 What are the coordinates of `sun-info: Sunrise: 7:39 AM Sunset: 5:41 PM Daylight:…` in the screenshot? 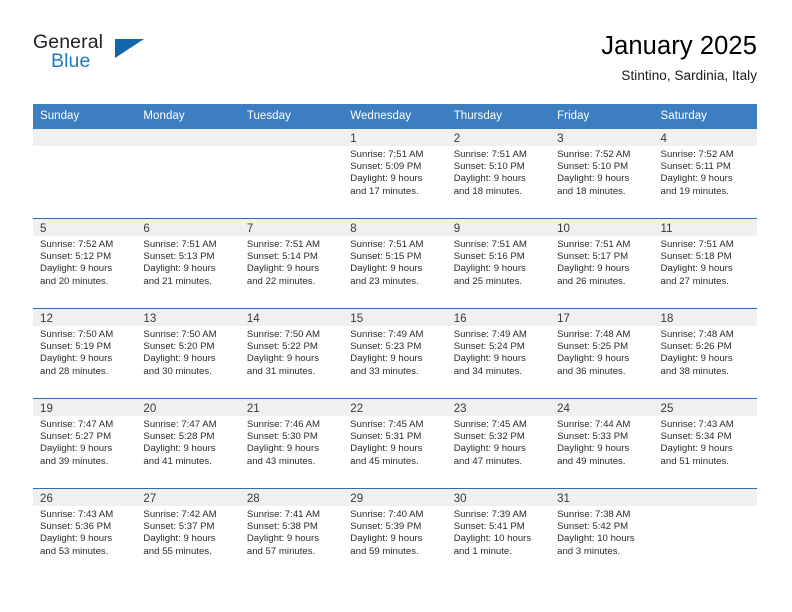 It's located at (498, 532).